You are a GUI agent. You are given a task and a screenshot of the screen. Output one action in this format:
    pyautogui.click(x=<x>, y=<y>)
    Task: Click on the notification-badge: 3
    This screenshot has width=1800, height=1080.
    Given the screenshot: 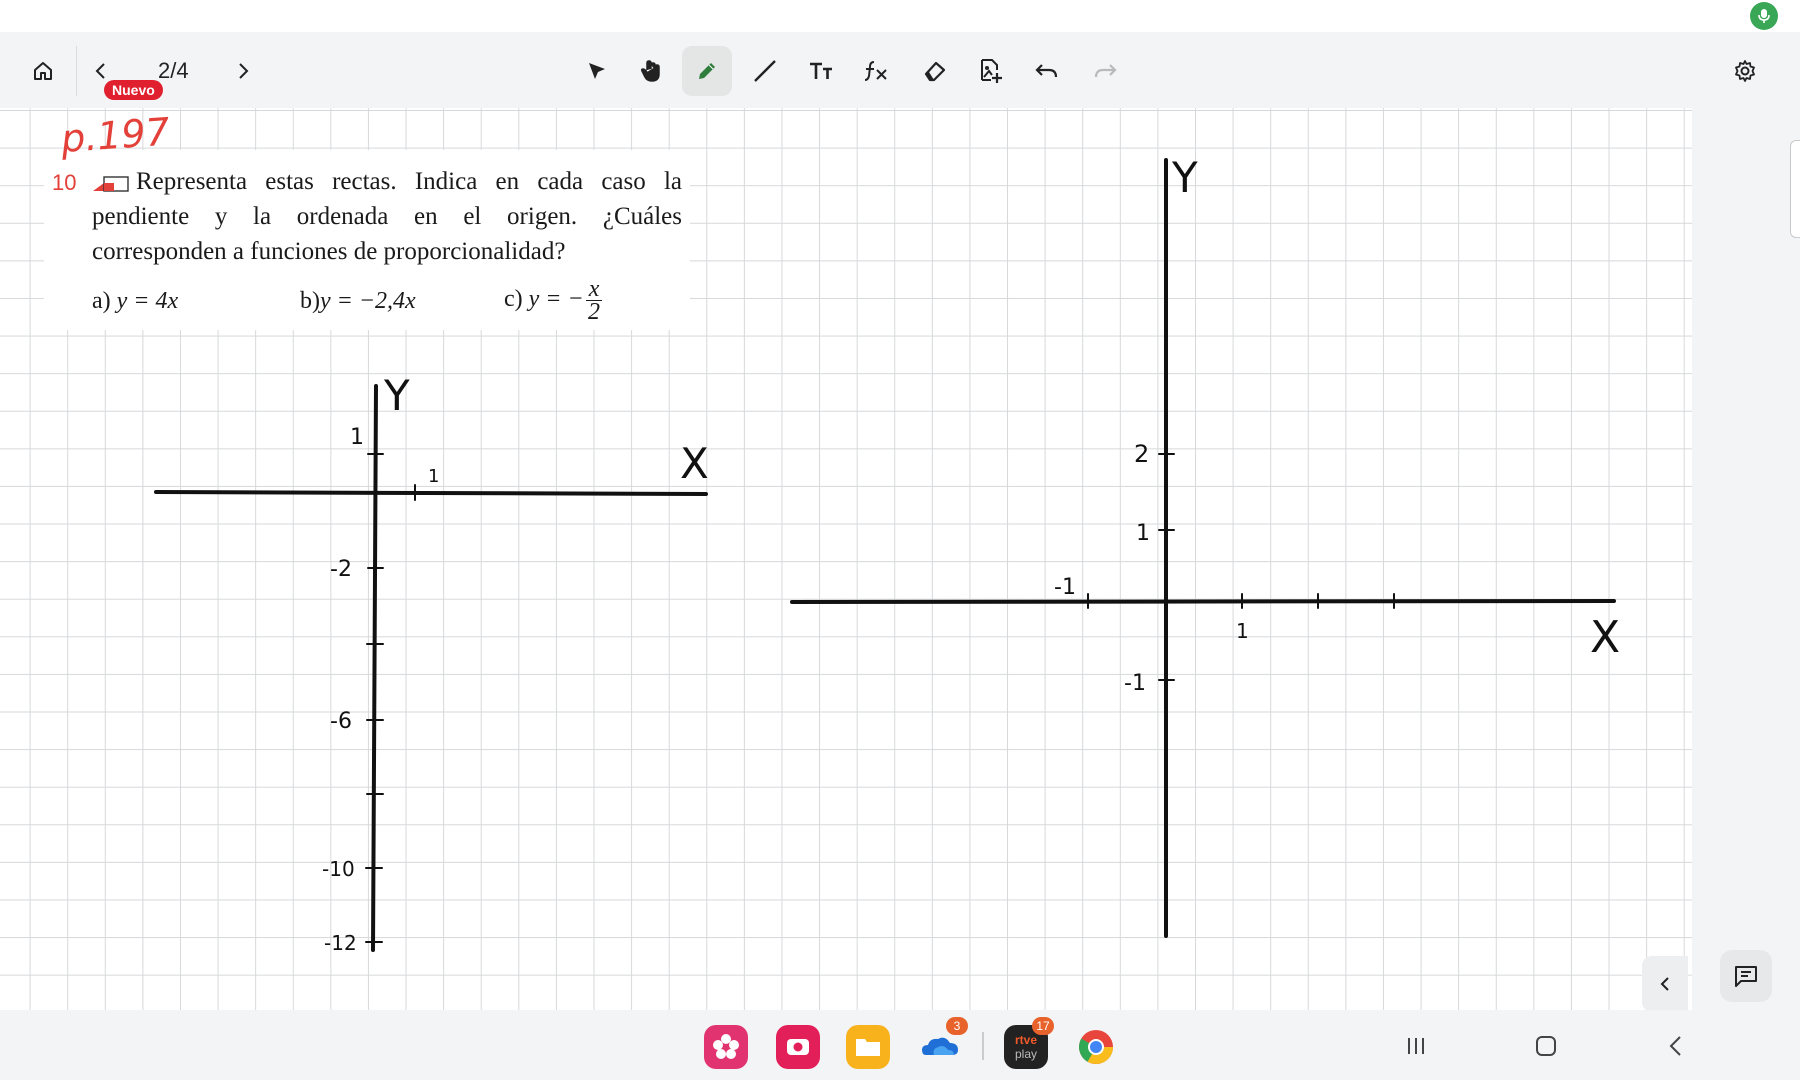 What is the action you would take?
    pyautogui.click(x=957, y=1026)
    